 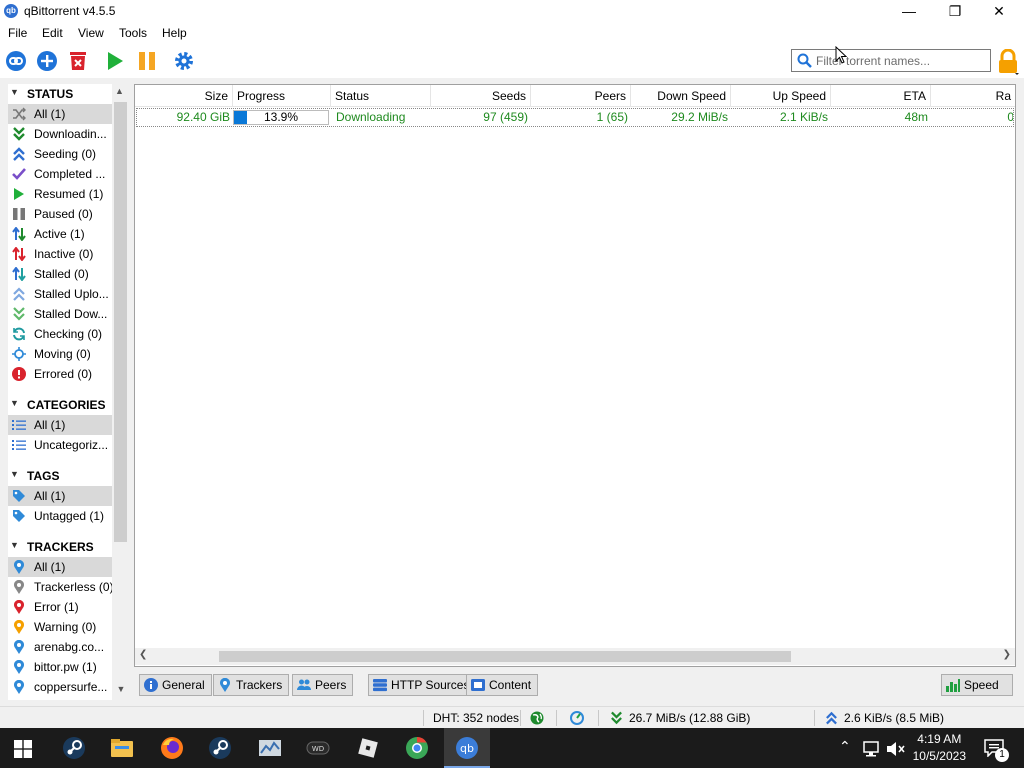 What do you see at coordinates (871, 749) in the screenshot?
I see `network-icon` at bounding box center [871, 749].